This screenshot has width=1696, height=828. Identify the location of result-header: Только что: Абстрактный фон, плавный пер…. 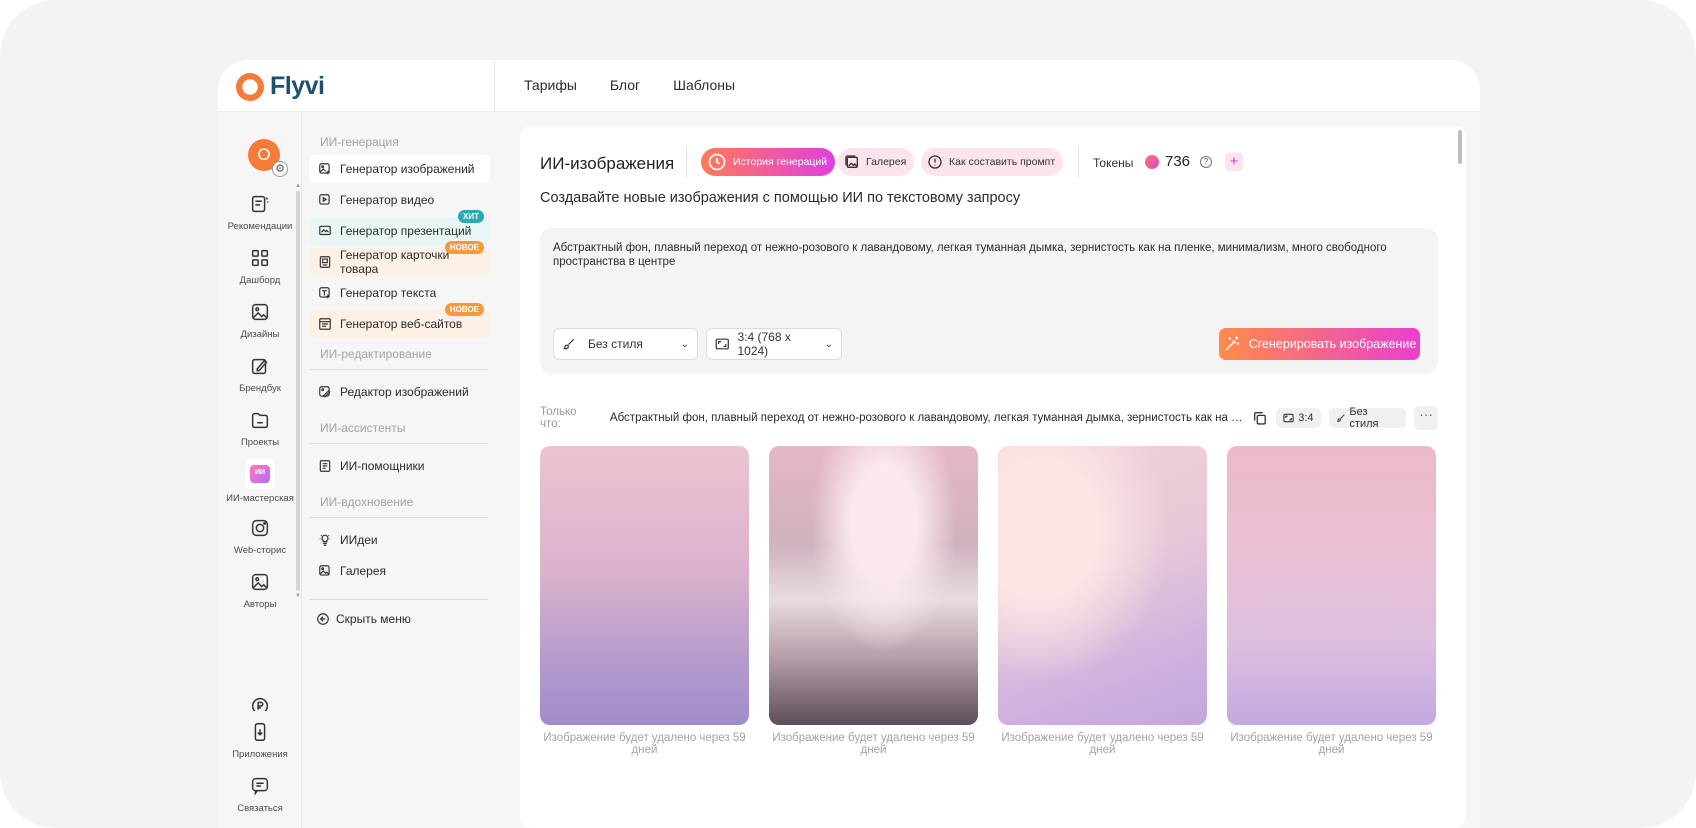
(989, 418).